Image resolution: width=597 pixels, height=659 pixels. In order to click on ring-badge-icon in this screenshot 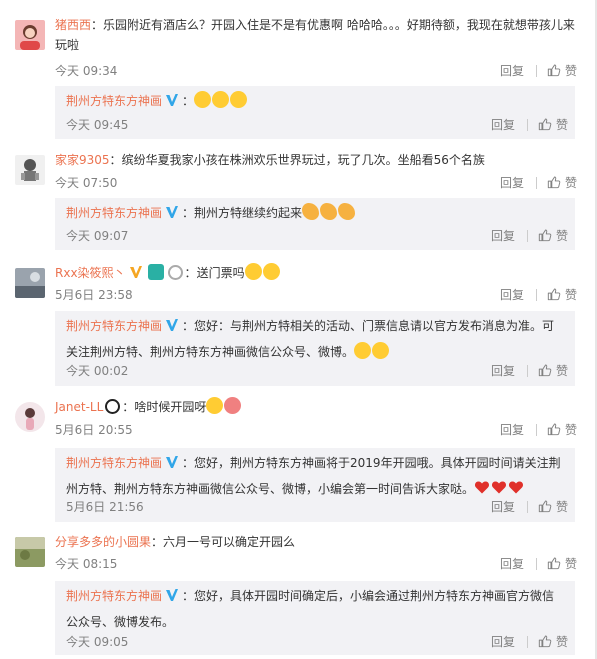, I will do `click(175, 272)`.